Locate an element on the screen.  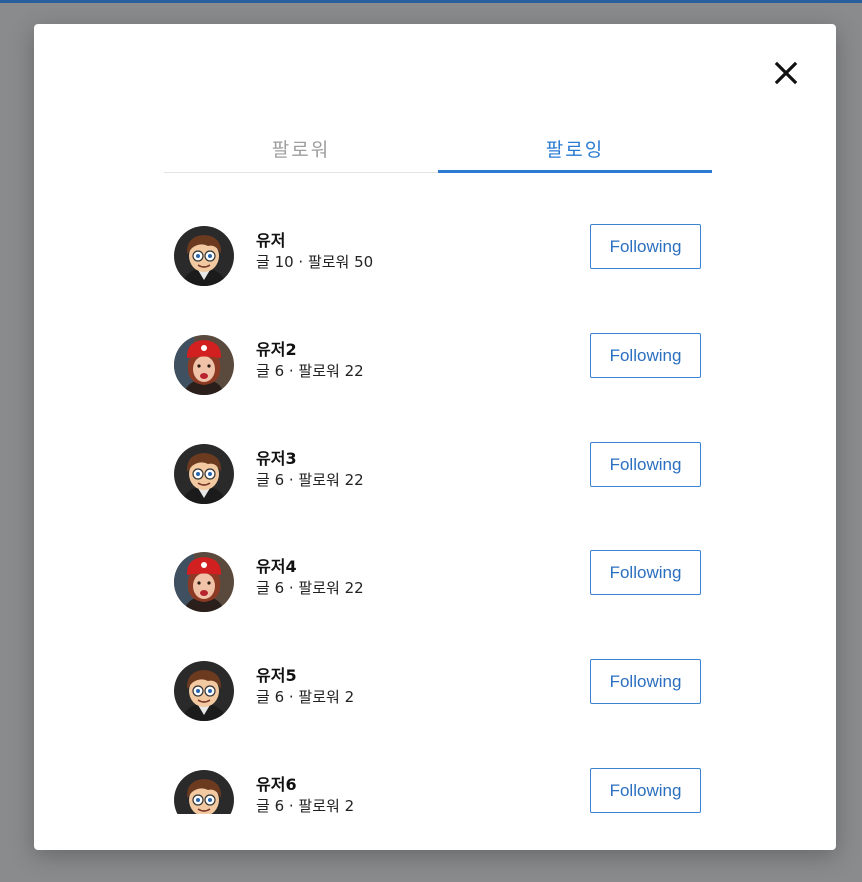
list-item: 유저6 글 6 · 팔로워 2 Following is located at coordinates (435, 779).